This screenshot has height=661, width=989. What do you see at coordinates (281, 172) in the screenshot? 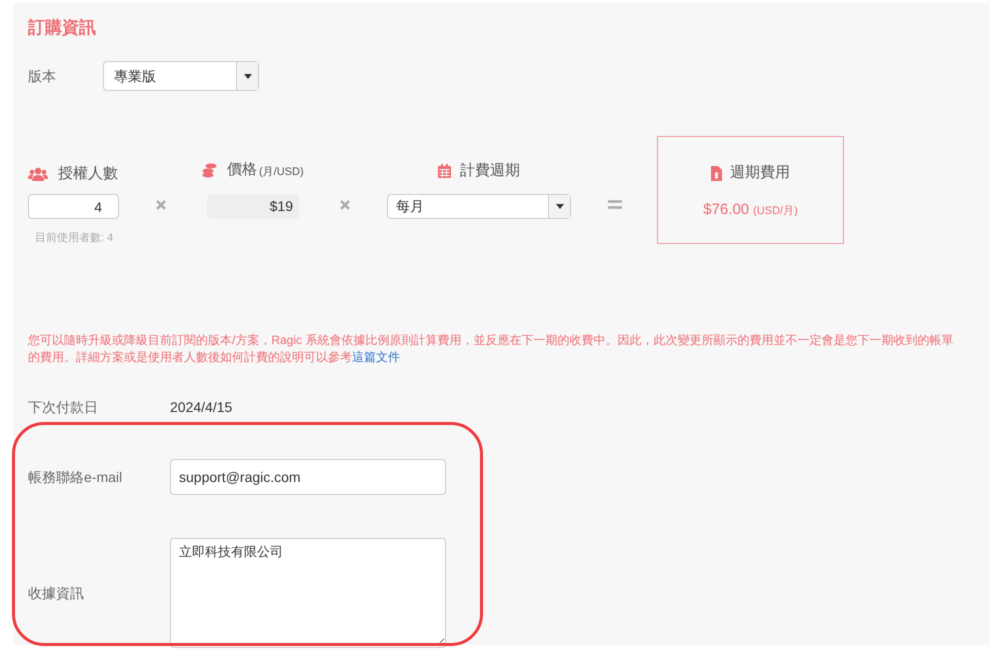
I see `price-unit: (月/USD)` at bounding box center [281, 172].